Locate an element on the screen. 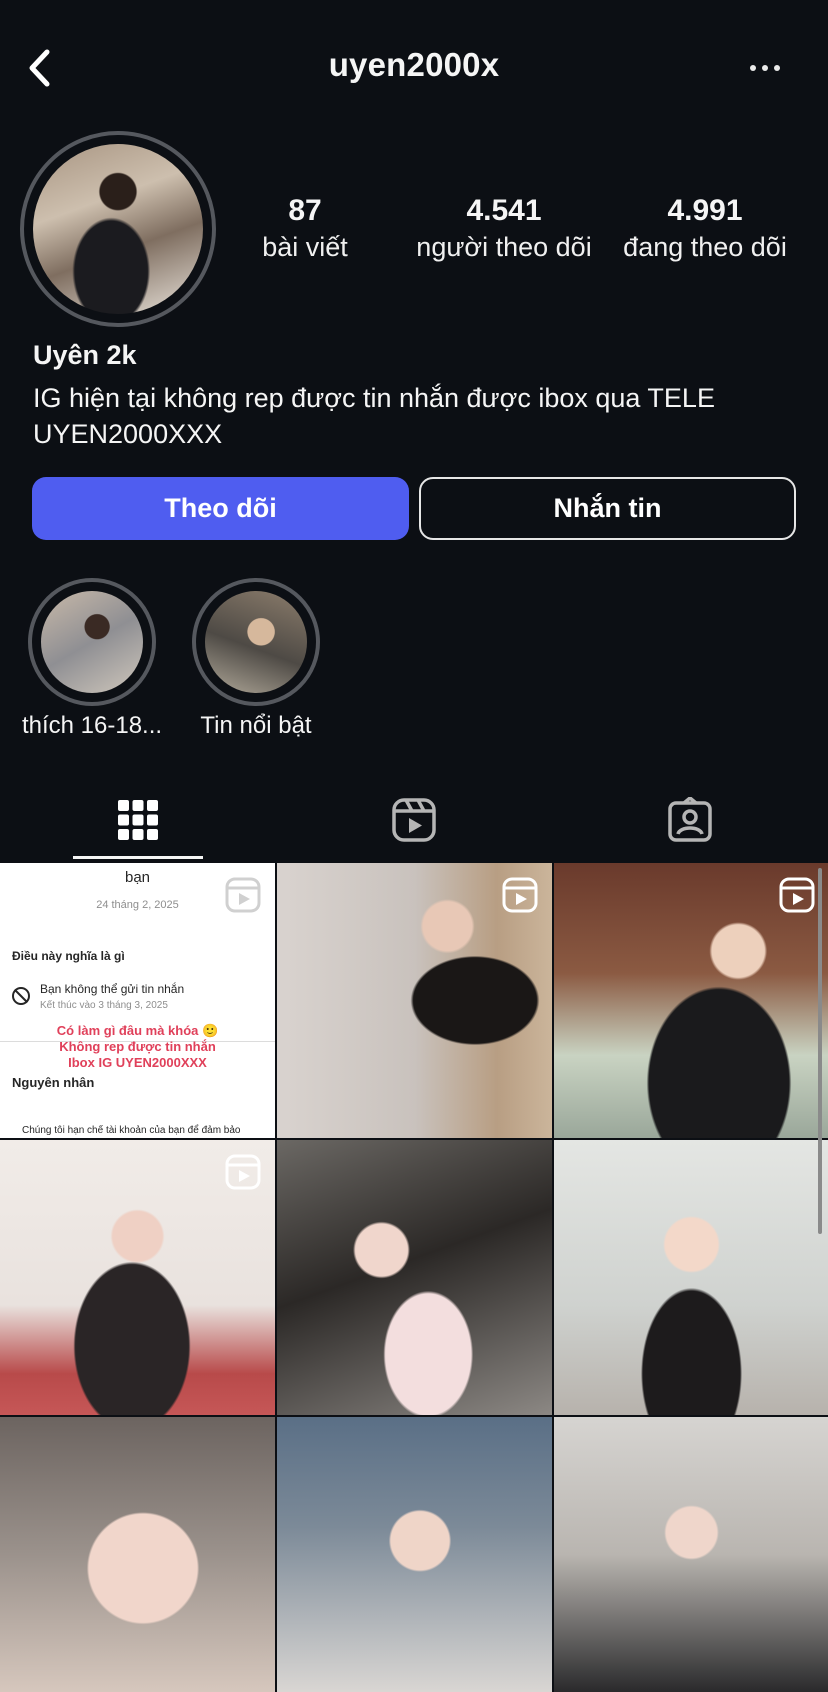 The image size is (828, 1692). stat-following: 4.991 đang theo dõi is located at coordinates (705, 228).